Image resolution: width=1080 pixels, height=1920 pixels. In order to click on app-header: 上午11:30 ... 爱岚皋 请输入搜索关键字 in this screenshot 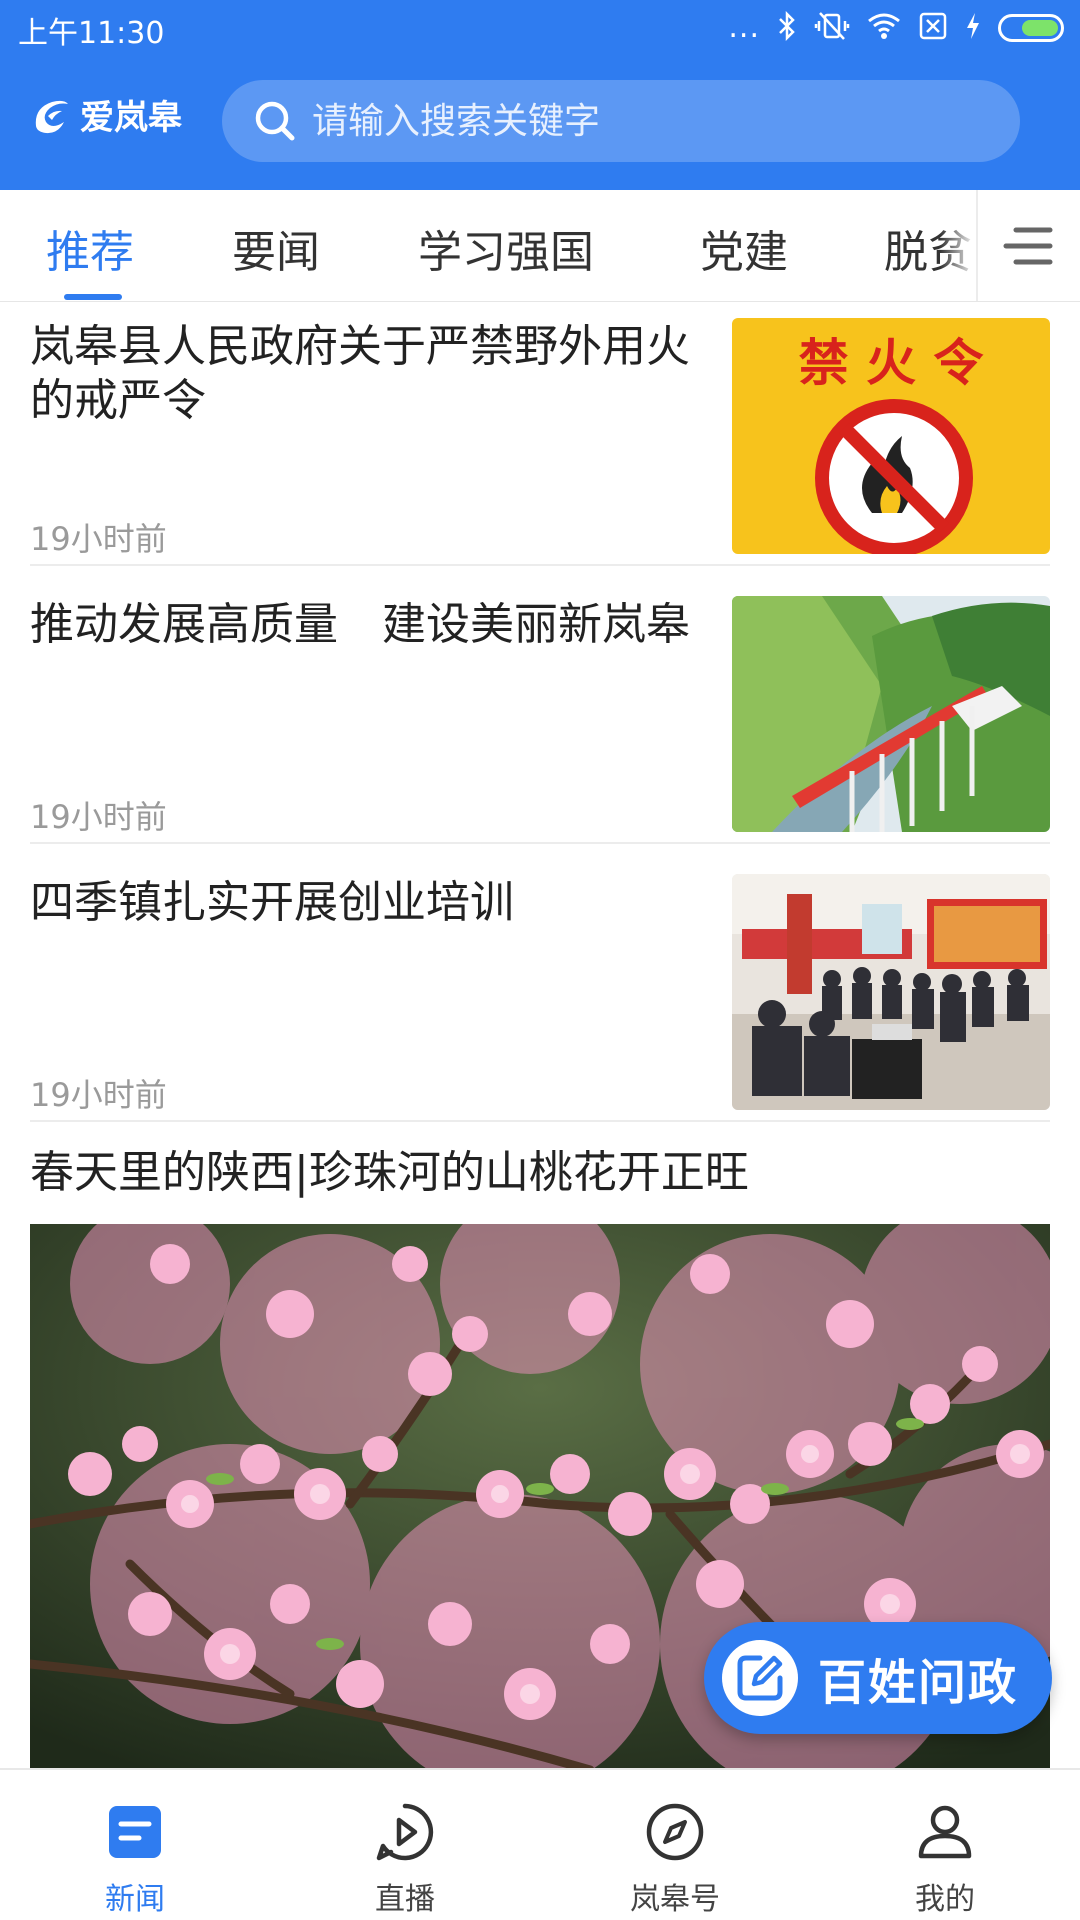, I will do `click(540, 95)`.